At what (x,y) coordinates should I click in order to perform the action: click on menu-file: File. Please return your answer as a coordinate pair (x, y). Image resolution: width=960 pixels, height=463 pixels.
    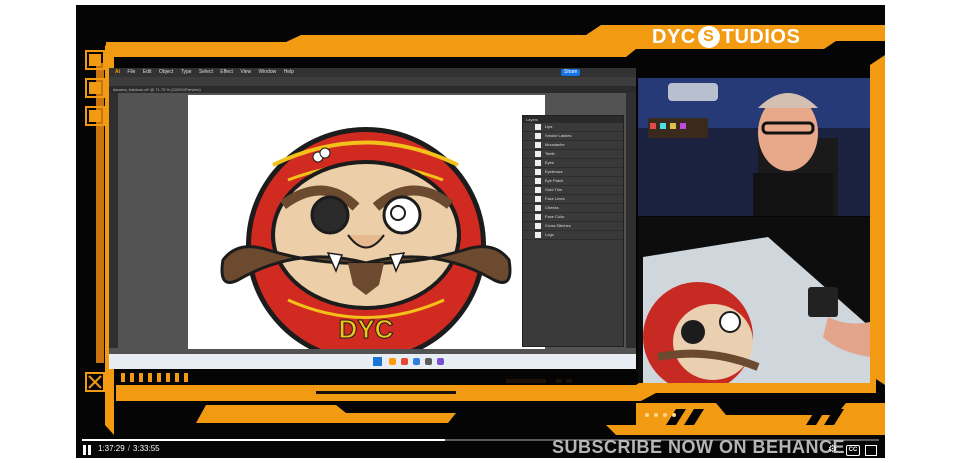
    Looking at the image, I should click on (131, 72).